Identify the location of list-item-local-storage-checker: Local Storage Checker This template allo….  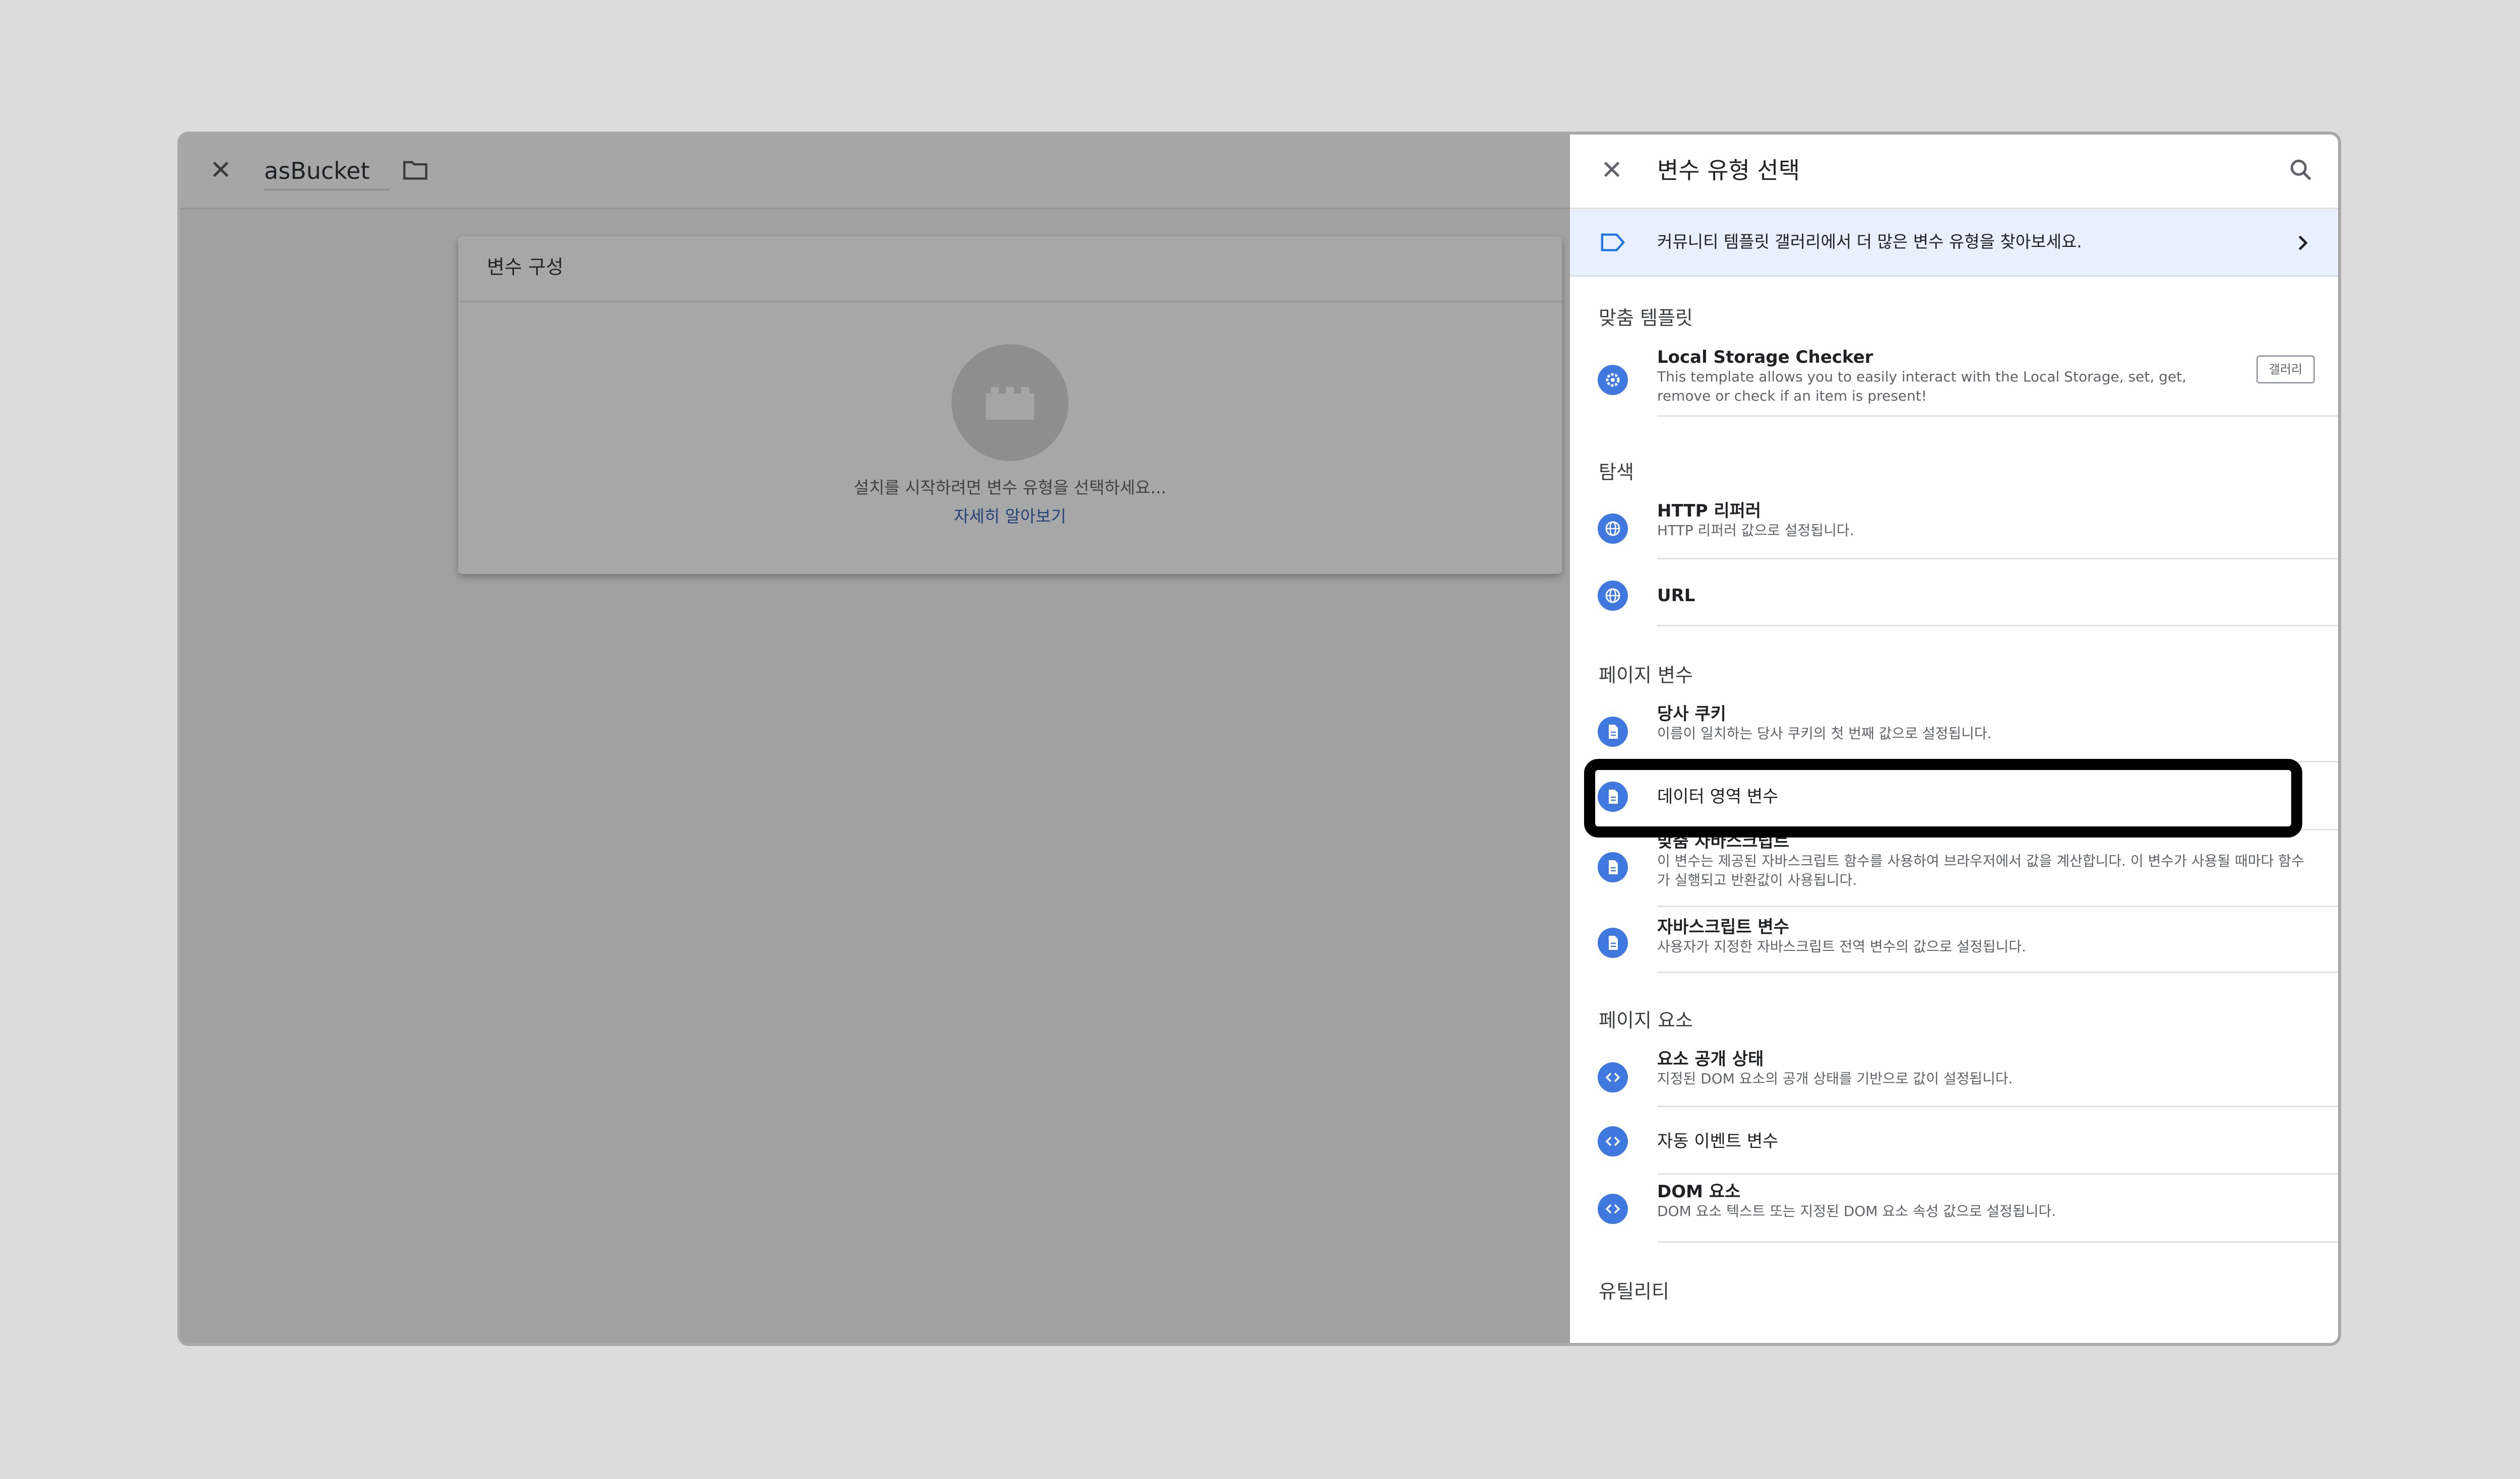
(1954, 381).